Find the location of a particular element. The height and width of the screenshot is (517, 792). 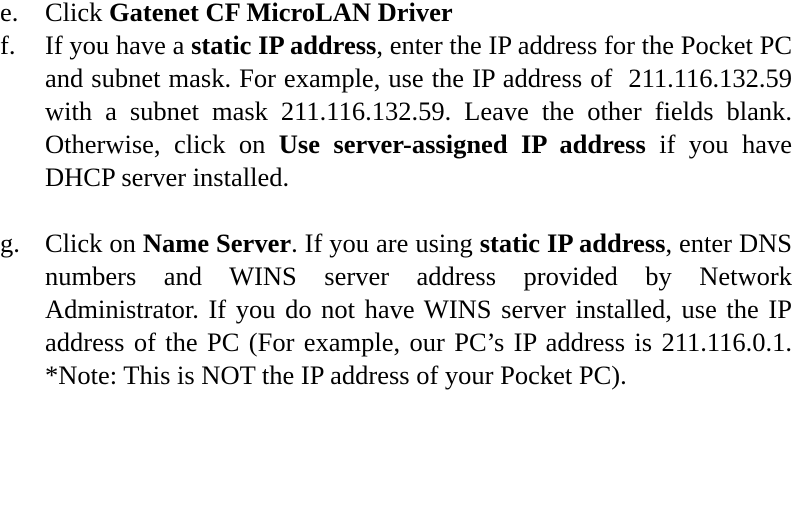

step-e-text: Click Gatenet CF MicroLAN Driver is located at coordinates (418, 14).